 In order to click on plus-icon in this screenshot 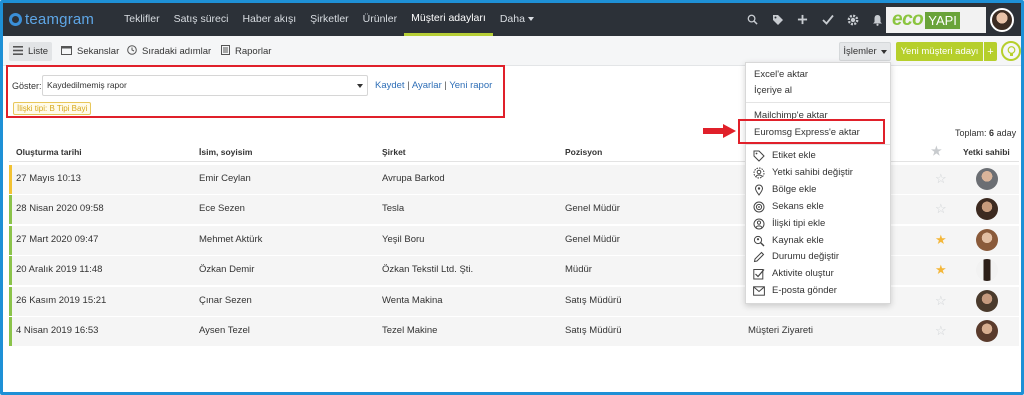, I will do `click(802, 19)`.